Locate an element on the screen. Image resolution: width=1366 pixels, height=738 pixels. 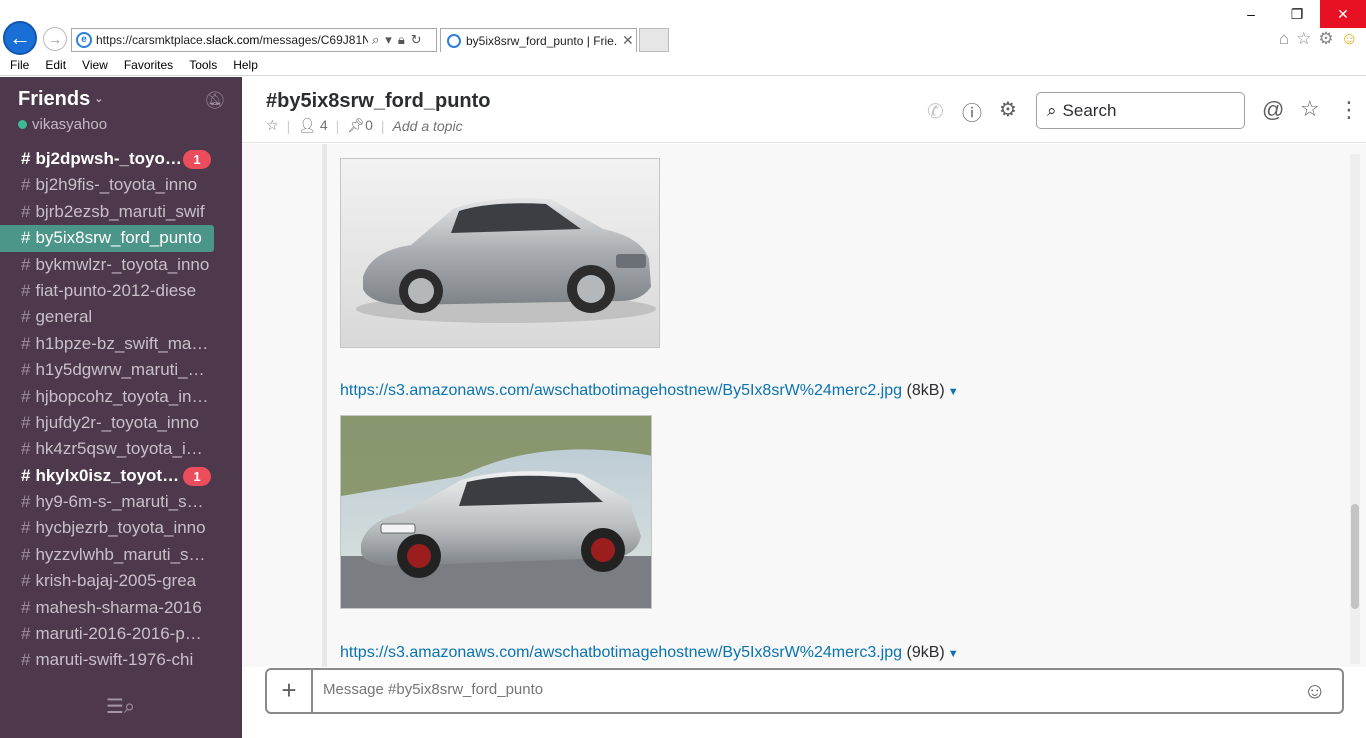
unread-badge: 1 is located at coordinates (197, 159).